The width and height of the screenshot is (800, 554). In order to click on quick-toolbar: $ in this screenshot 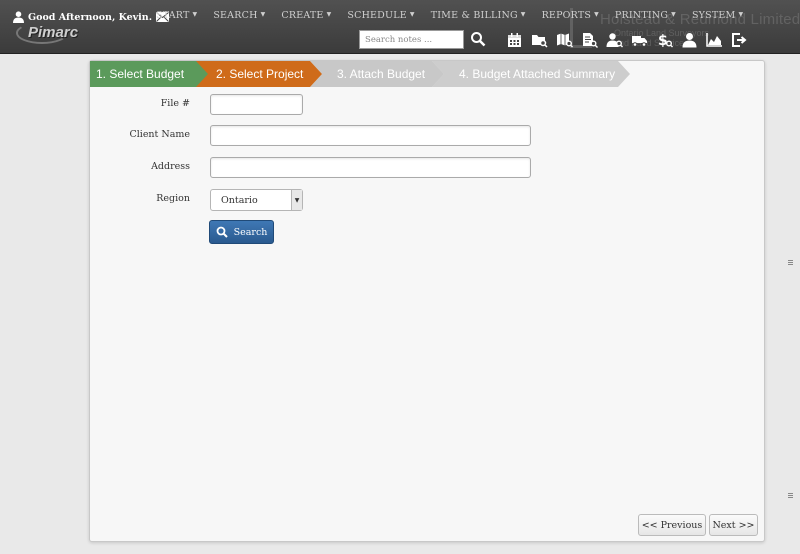, I will do `click(627, 40)`.